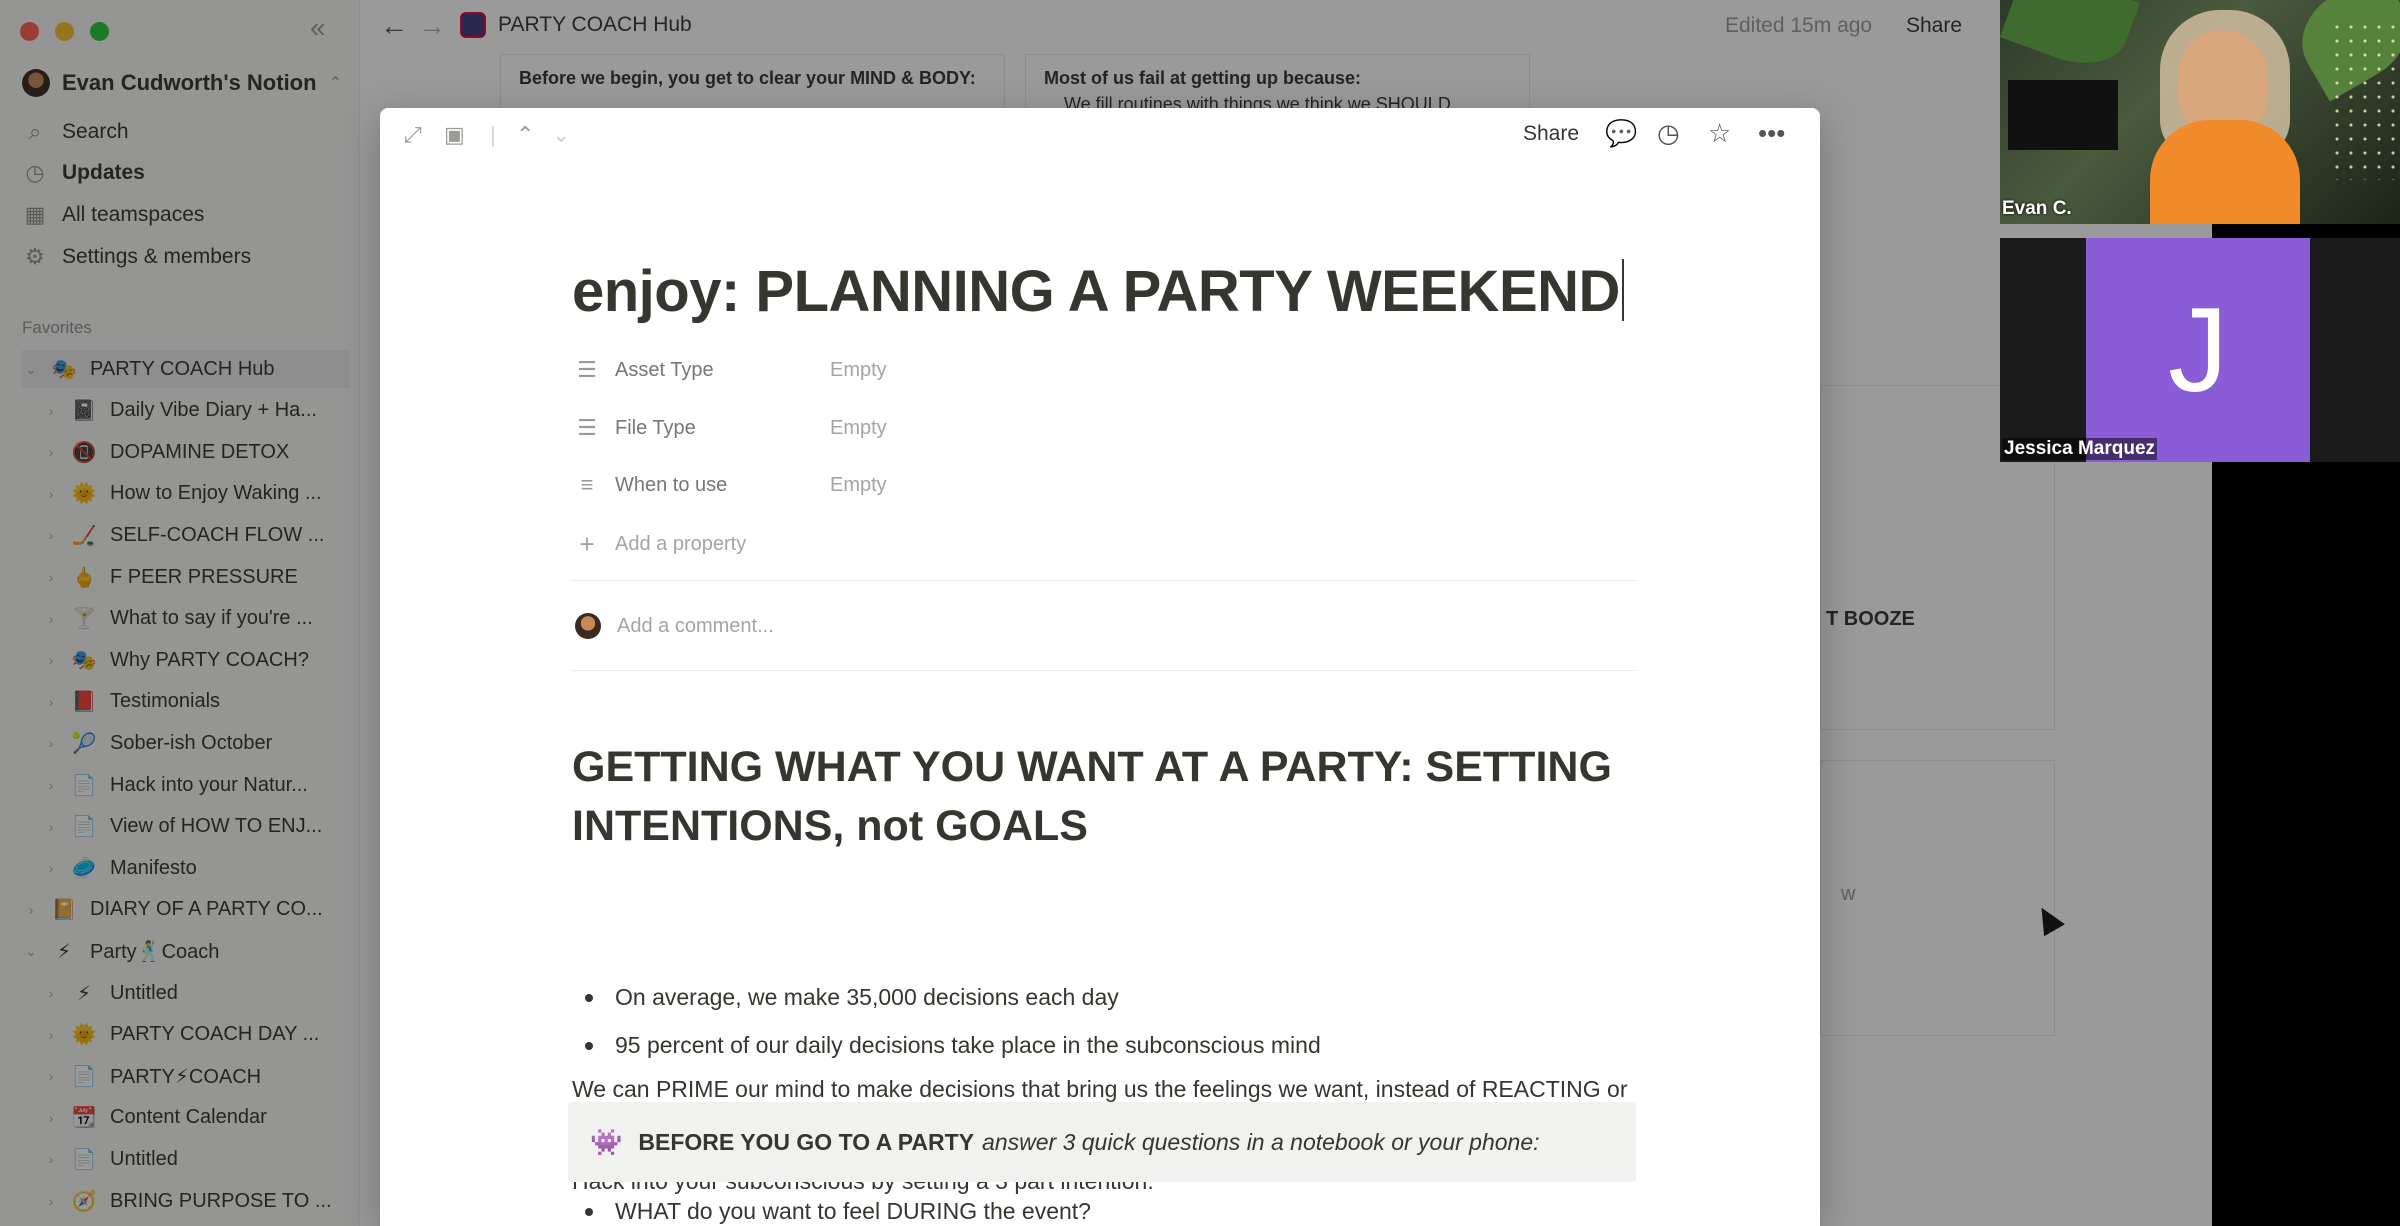 Image resolution: width=2400 pixels, height=1226 pixels. Describe the element at coordinates (587, 484) in the screenshot. I see `text-lines-icon: ≡` at that location.